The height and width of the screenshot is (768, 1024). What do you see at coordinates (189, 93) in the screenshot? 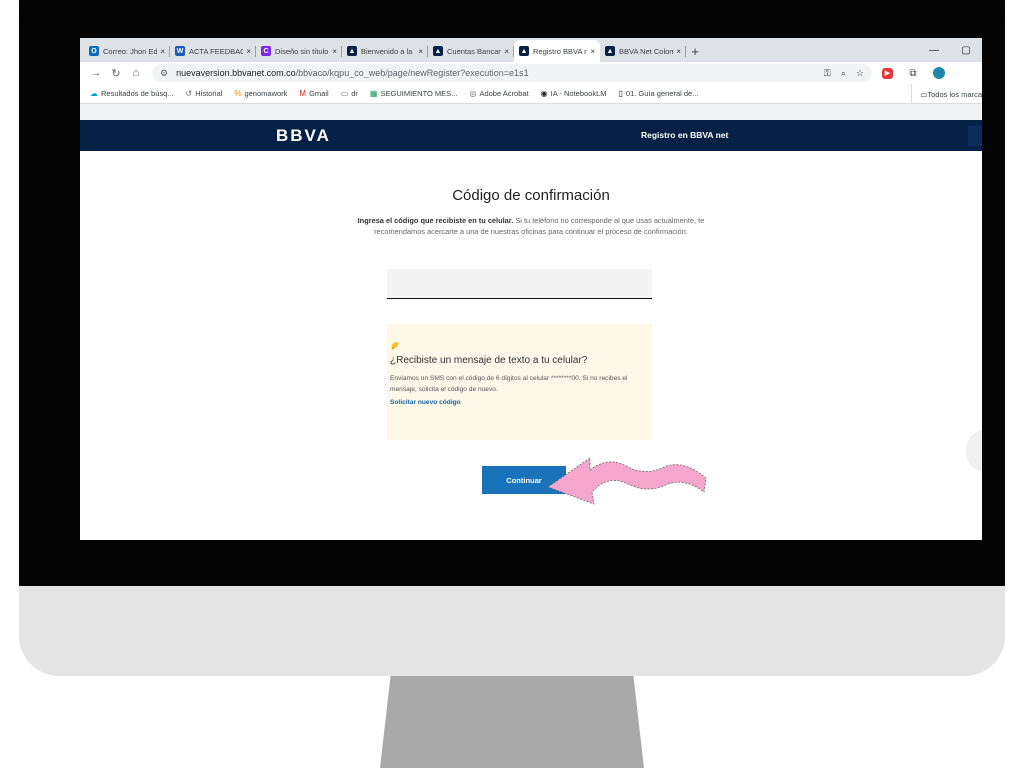
I see `history-icon: ↺` at bounding box center [189, 93].